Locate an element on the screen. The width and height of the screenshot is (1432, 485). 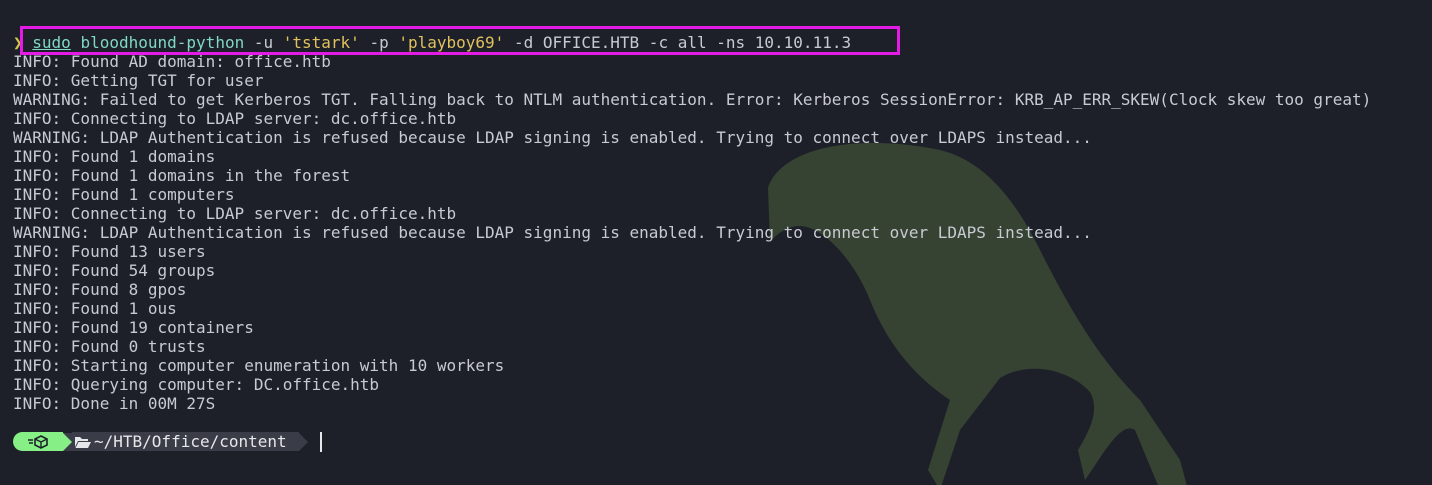
shell-prompt: ~/HTB/Office/content is located at coordinates (167, 441).